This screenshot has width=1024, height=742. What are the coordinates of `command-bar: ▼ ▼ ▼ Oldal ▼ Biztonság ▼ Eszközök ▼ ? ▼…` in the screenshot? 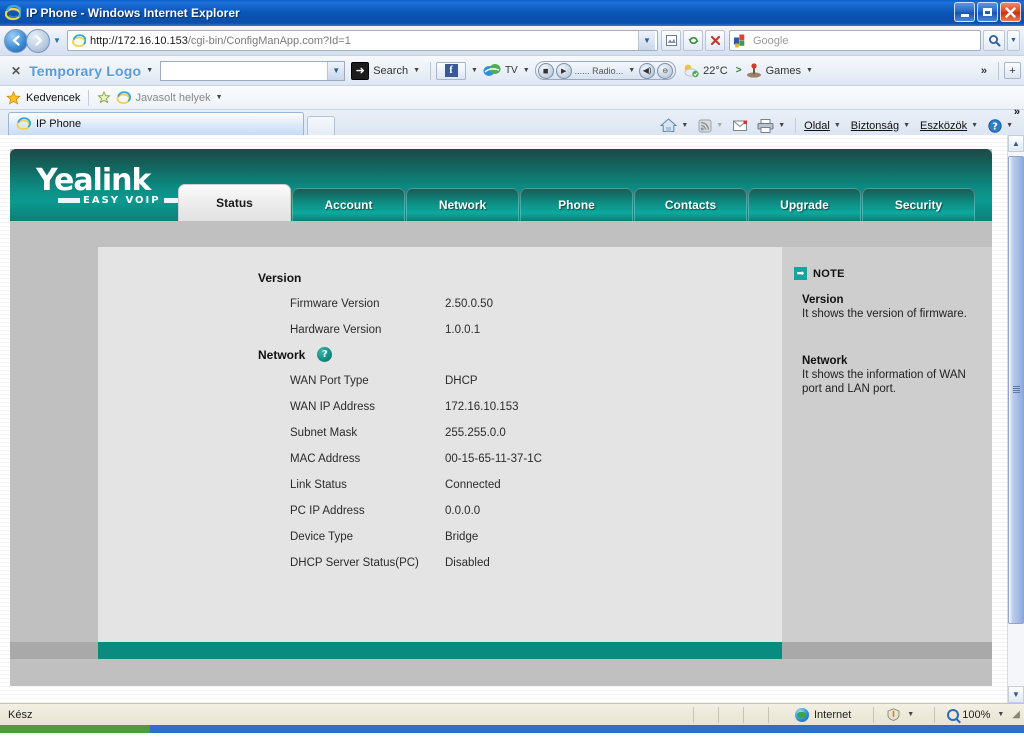 It's located at (838, 119).